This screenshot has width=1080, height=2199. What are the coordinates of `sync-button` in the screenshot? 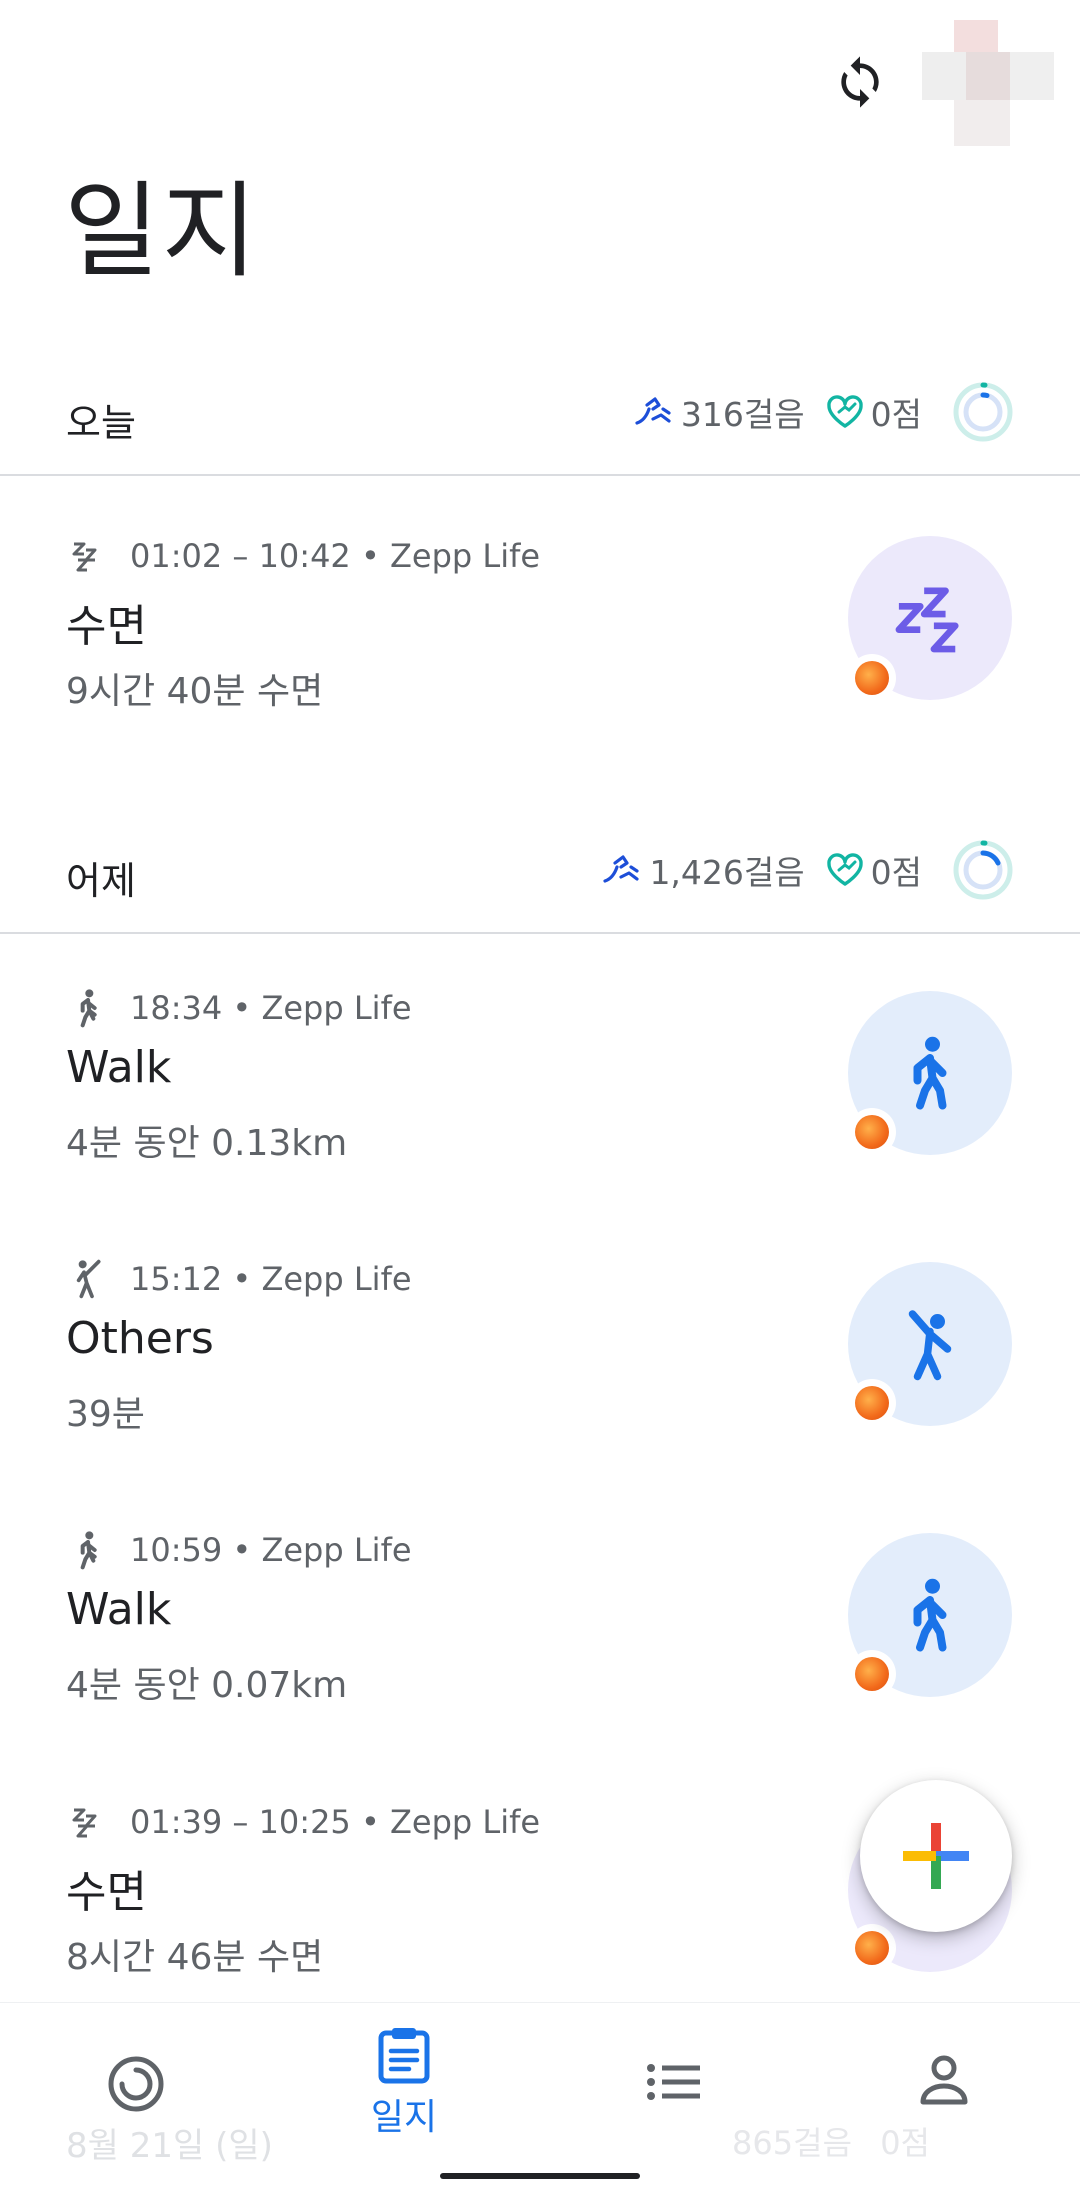 It's located at (860, 82).